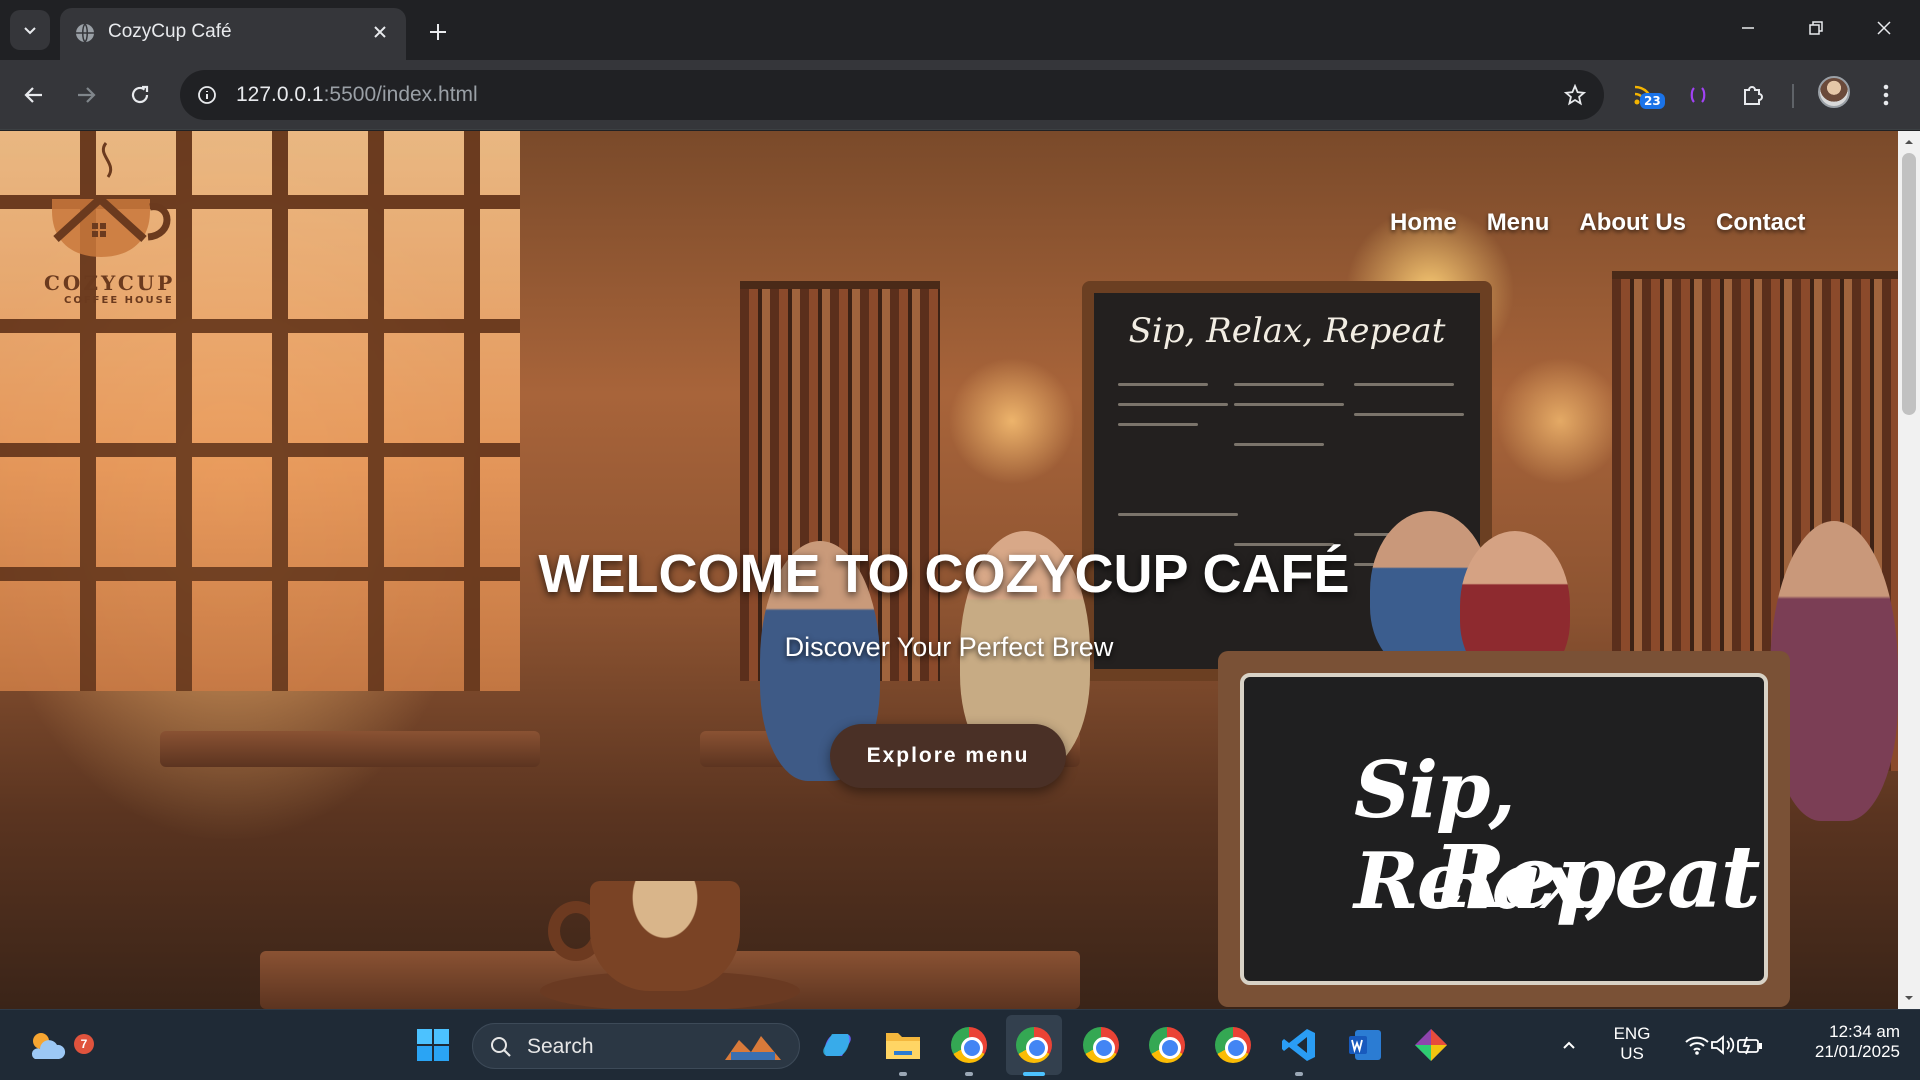  I want to click on arrow-right-icon, so click(87, 95).